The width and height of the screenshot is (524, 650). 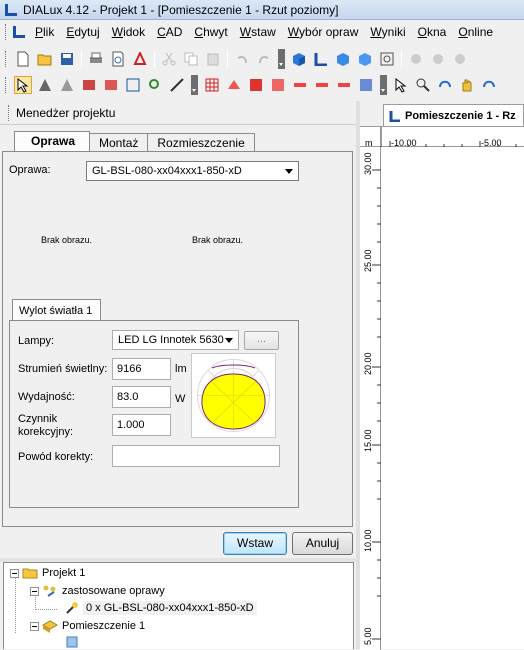 I want to click on new-file-icon, so click(x=23, y=59).